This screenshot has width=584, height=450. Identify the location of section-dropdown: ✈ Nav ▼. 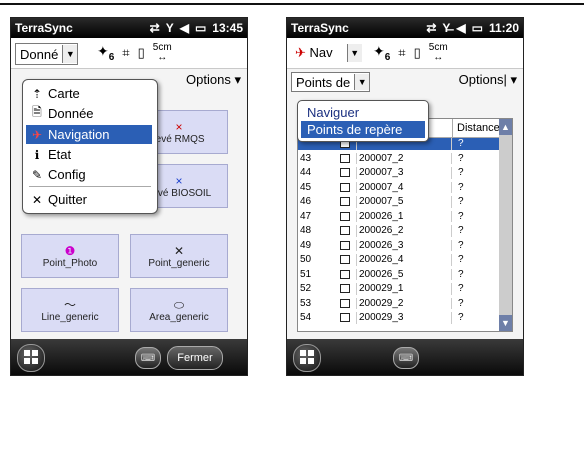
(326, 53).